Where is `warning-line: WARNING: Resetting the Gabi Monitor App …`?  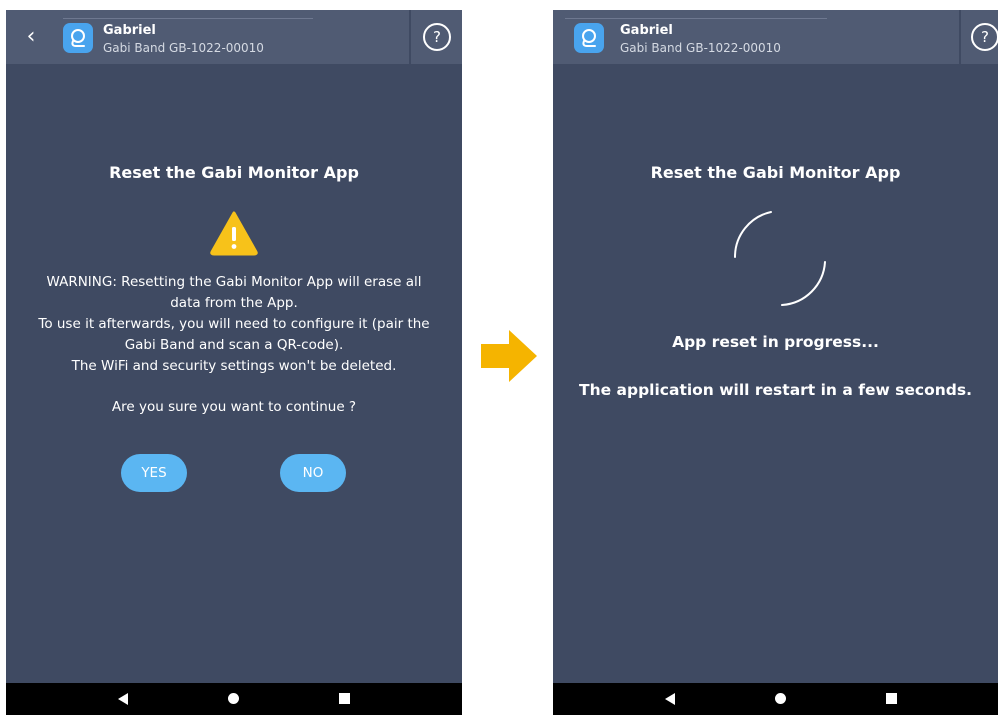
warning-line: WARNING: Resetting the Gabi Monitor App … is located at coordinates (234, 282).